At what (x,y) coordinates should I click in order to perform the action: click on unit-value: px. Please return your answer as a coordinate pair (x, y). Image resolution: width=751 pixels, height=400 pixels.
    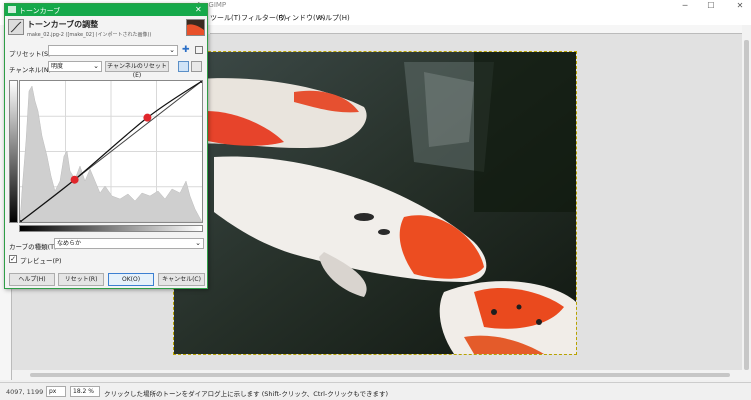
    Looking at the image, I should click on (53, 391).